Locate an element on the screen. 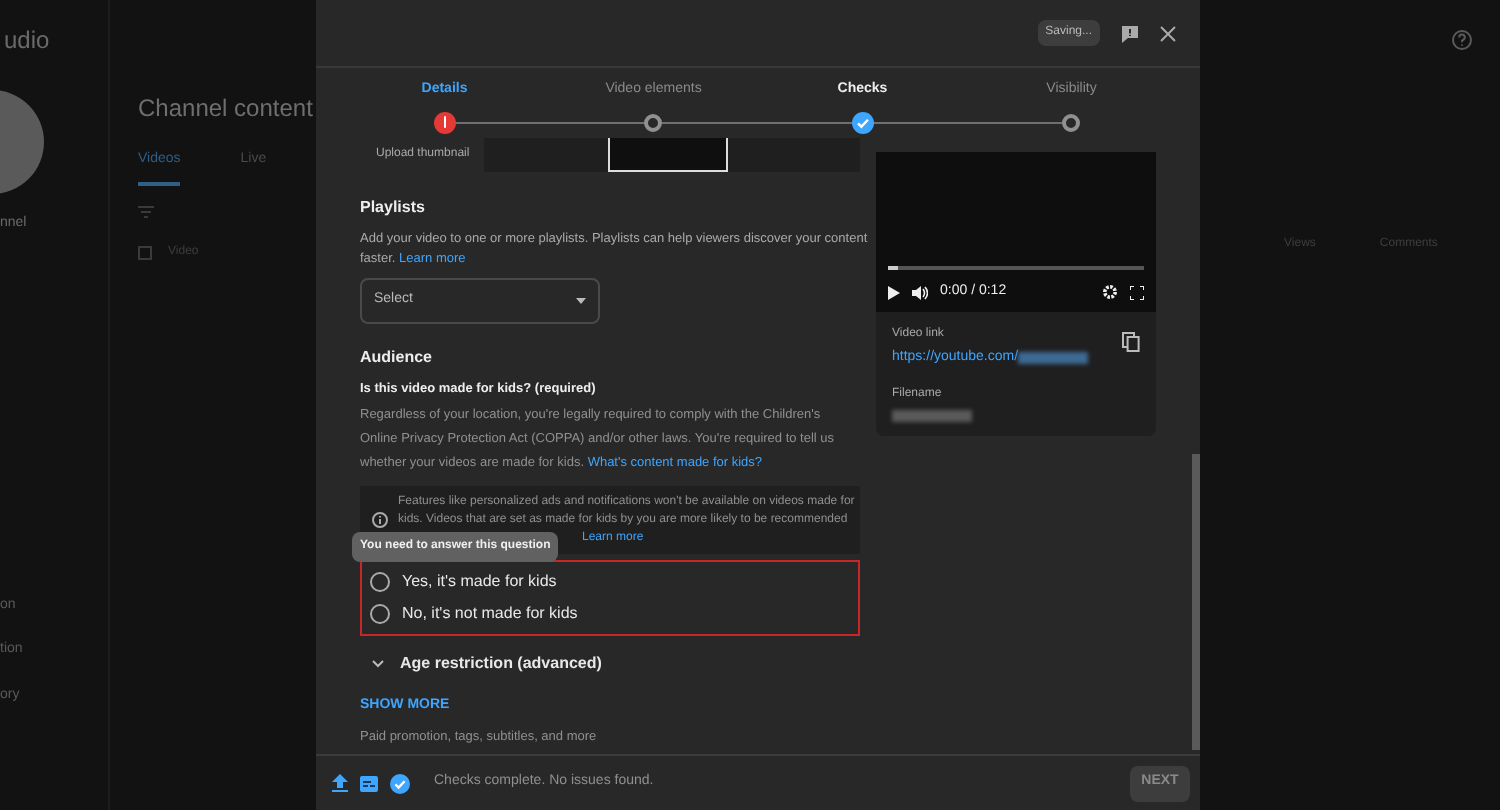  radio-label: Yes, it's made for kids is located at coordinates (479, 582).